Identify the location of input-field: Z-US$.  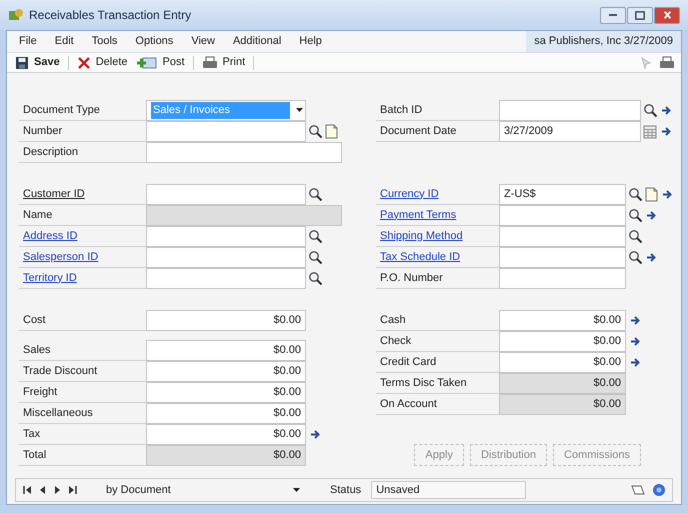
(562, 194).